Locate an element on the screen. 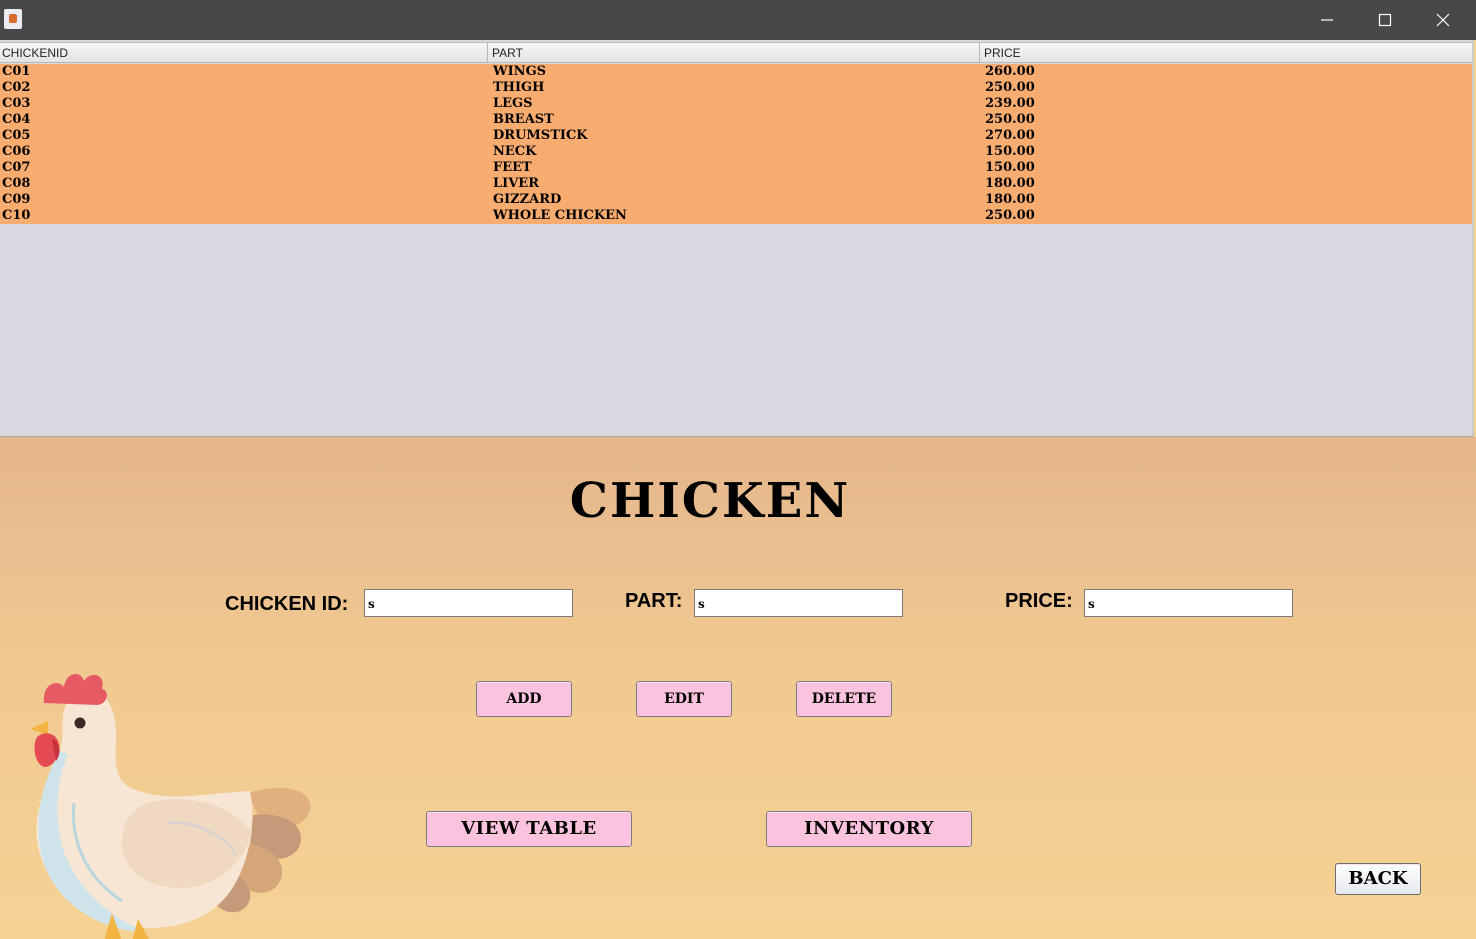 The height and width of the screenshot is (939, 1476). table-row: C03 LEGS 239.00 is located at coordinates (736, 104).